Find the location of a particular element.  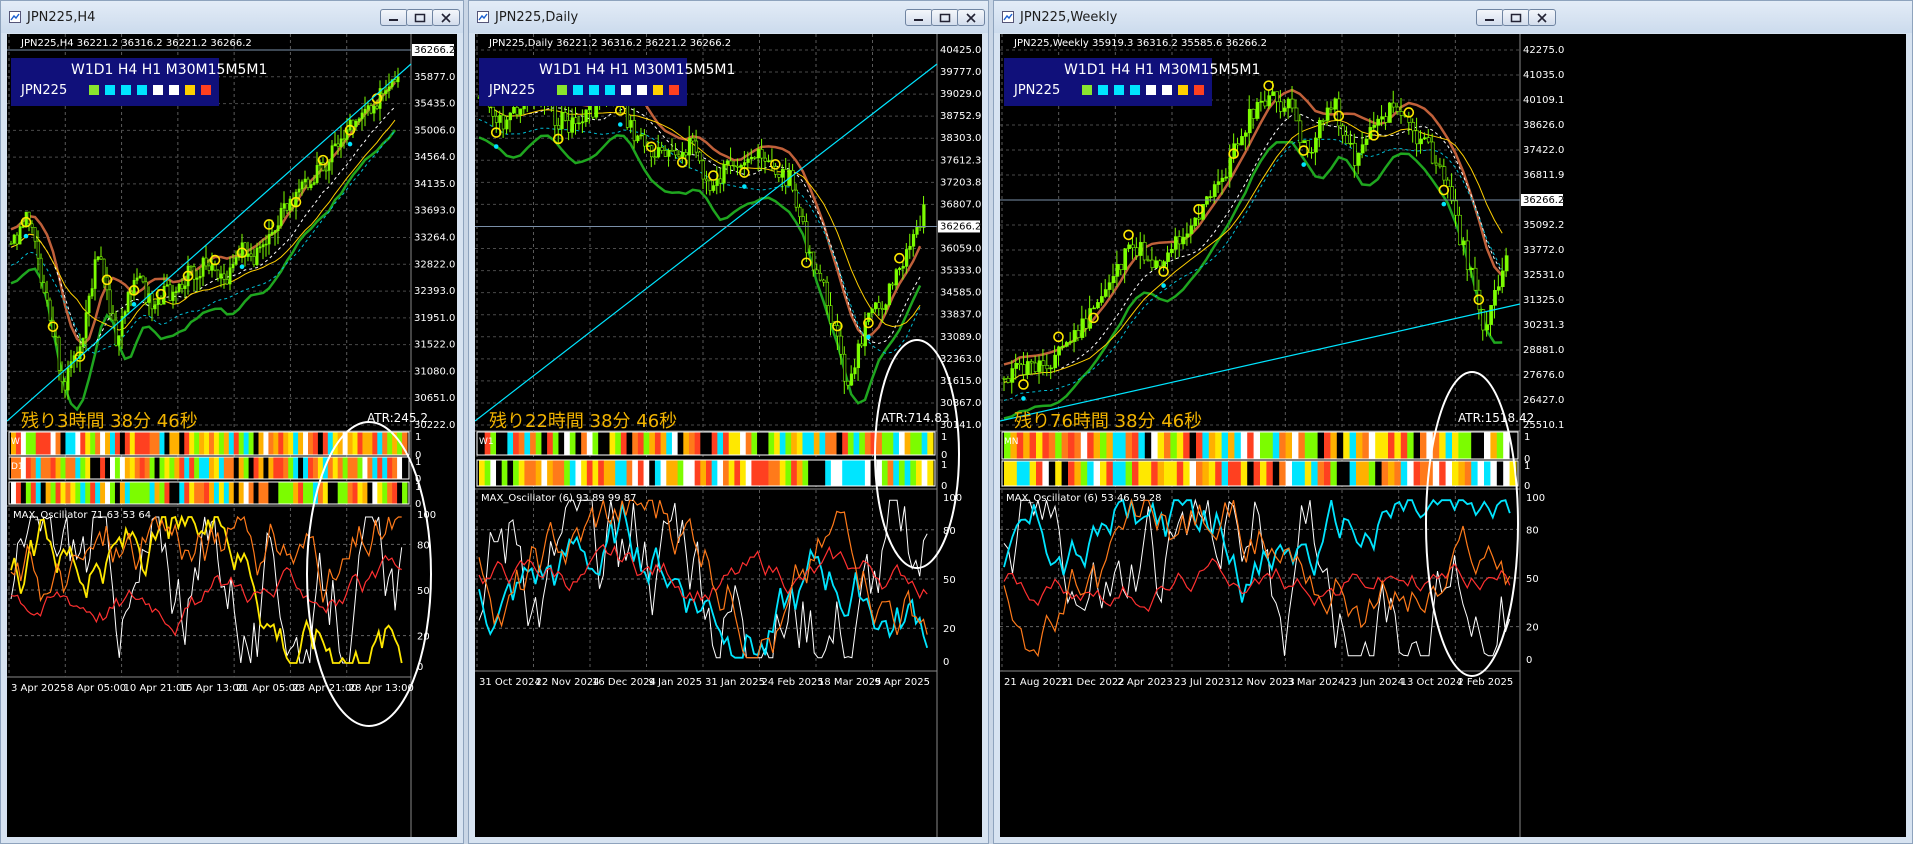

window-titlebar: JPN225,Weekly is located at coordinates (1453, 17).